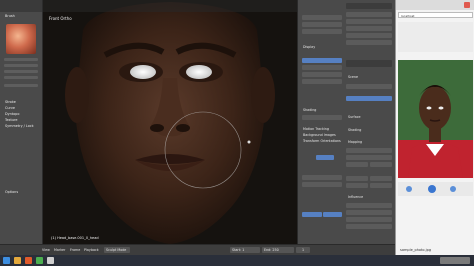  Describe the element at coordinates (10, 108) in the screenshot. I see `shelf-item-curve: Curve` at that location.